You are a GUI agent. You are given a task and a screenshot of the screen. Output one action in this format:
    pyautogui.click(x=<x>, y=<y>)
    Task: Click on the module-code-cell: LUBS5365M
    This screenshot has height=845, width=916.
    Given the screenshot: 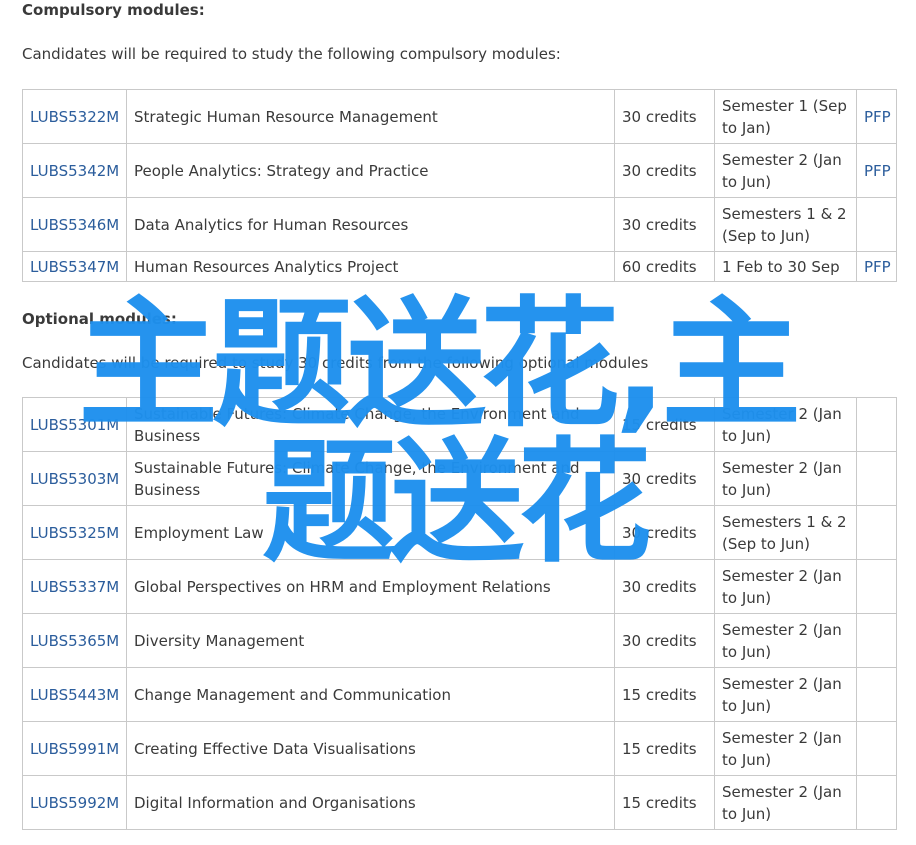 What is the action you would take?
    pyautogui.click(x=74, y=640)
    